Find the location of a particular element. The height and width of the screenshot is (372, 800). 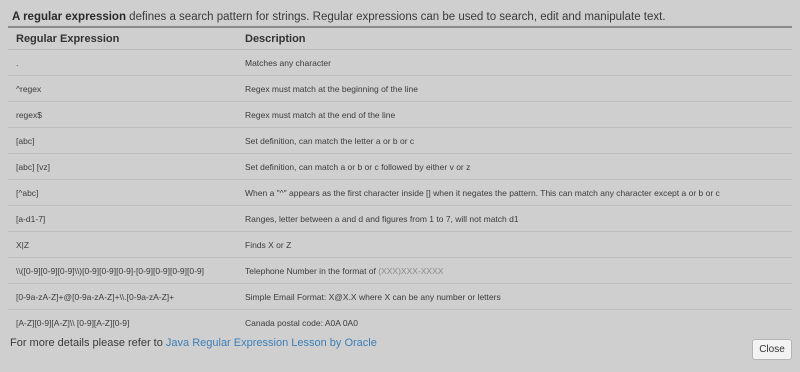

oracle-lesson-link: Java Regular Expression Lesson by Oracle is located at coordinates (271, 343).